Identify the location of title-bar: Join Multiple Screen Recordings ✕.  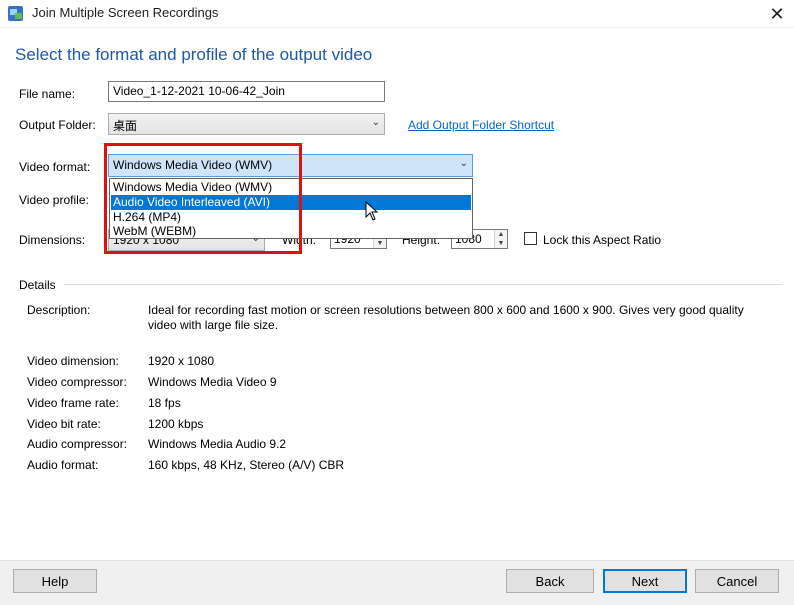
(397, 14).